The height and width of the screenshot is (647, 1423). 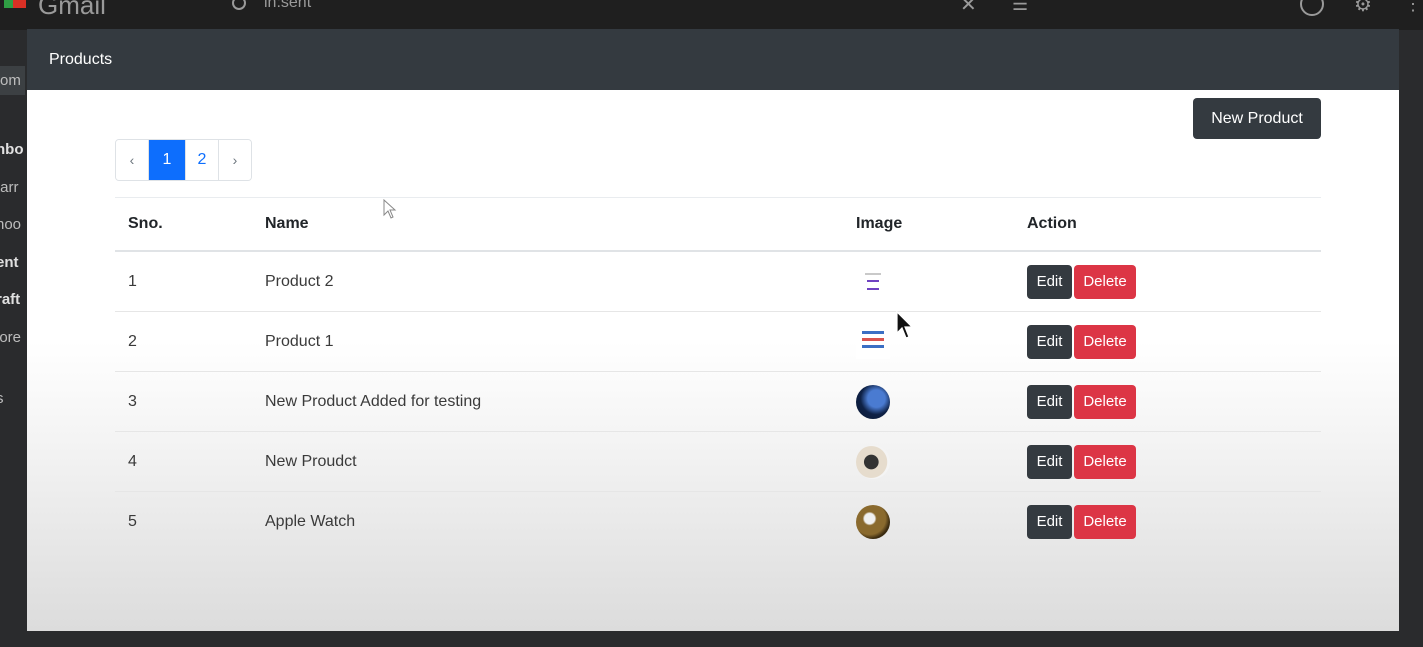 What do you see at coordinates (9, 262) in the screenshot?
I see `background-sidebar-item: ent` at bounding box center [9, 262].